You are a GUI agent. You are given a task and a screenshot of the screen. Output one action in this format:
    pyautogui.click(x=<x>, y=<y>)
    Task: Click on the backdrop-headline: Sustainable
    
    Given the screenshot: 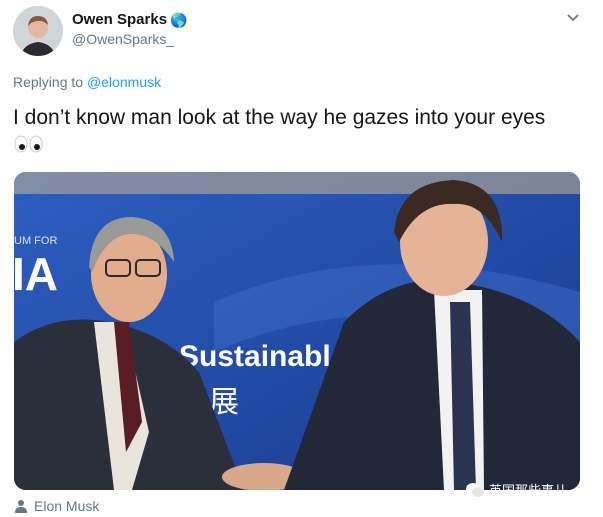 What is the action you would take?
    pyautogui.click(x=263, y=356)
    